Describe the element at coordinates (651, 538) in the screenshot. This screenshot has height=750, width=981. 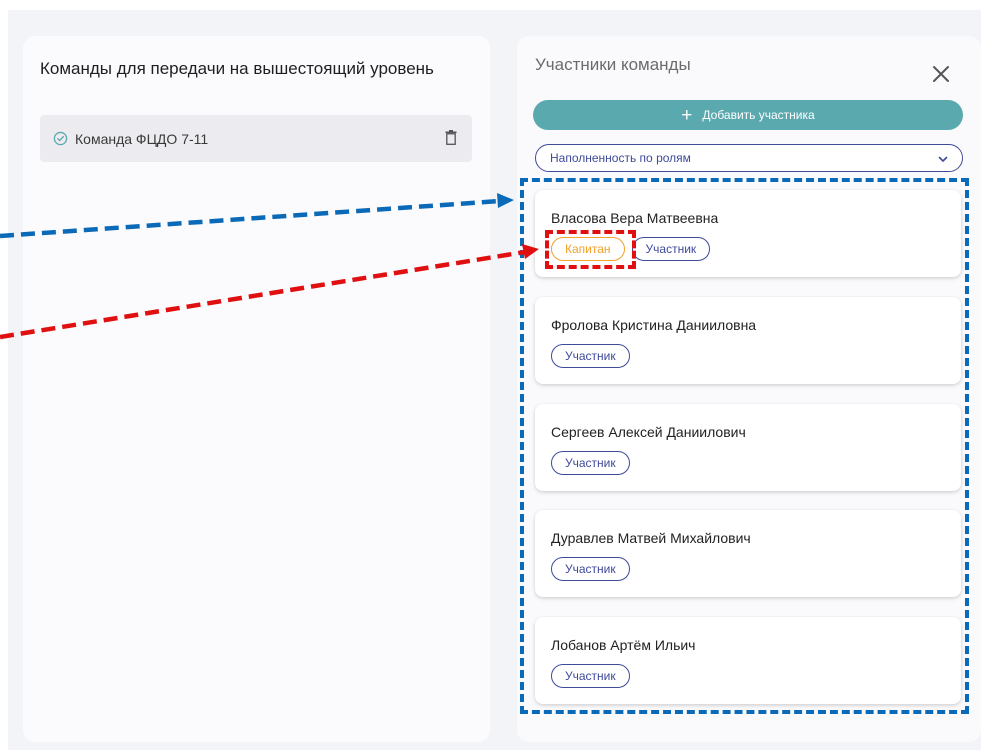
I see `member-name: Дуравлев Матвей Михайлович` at that location.